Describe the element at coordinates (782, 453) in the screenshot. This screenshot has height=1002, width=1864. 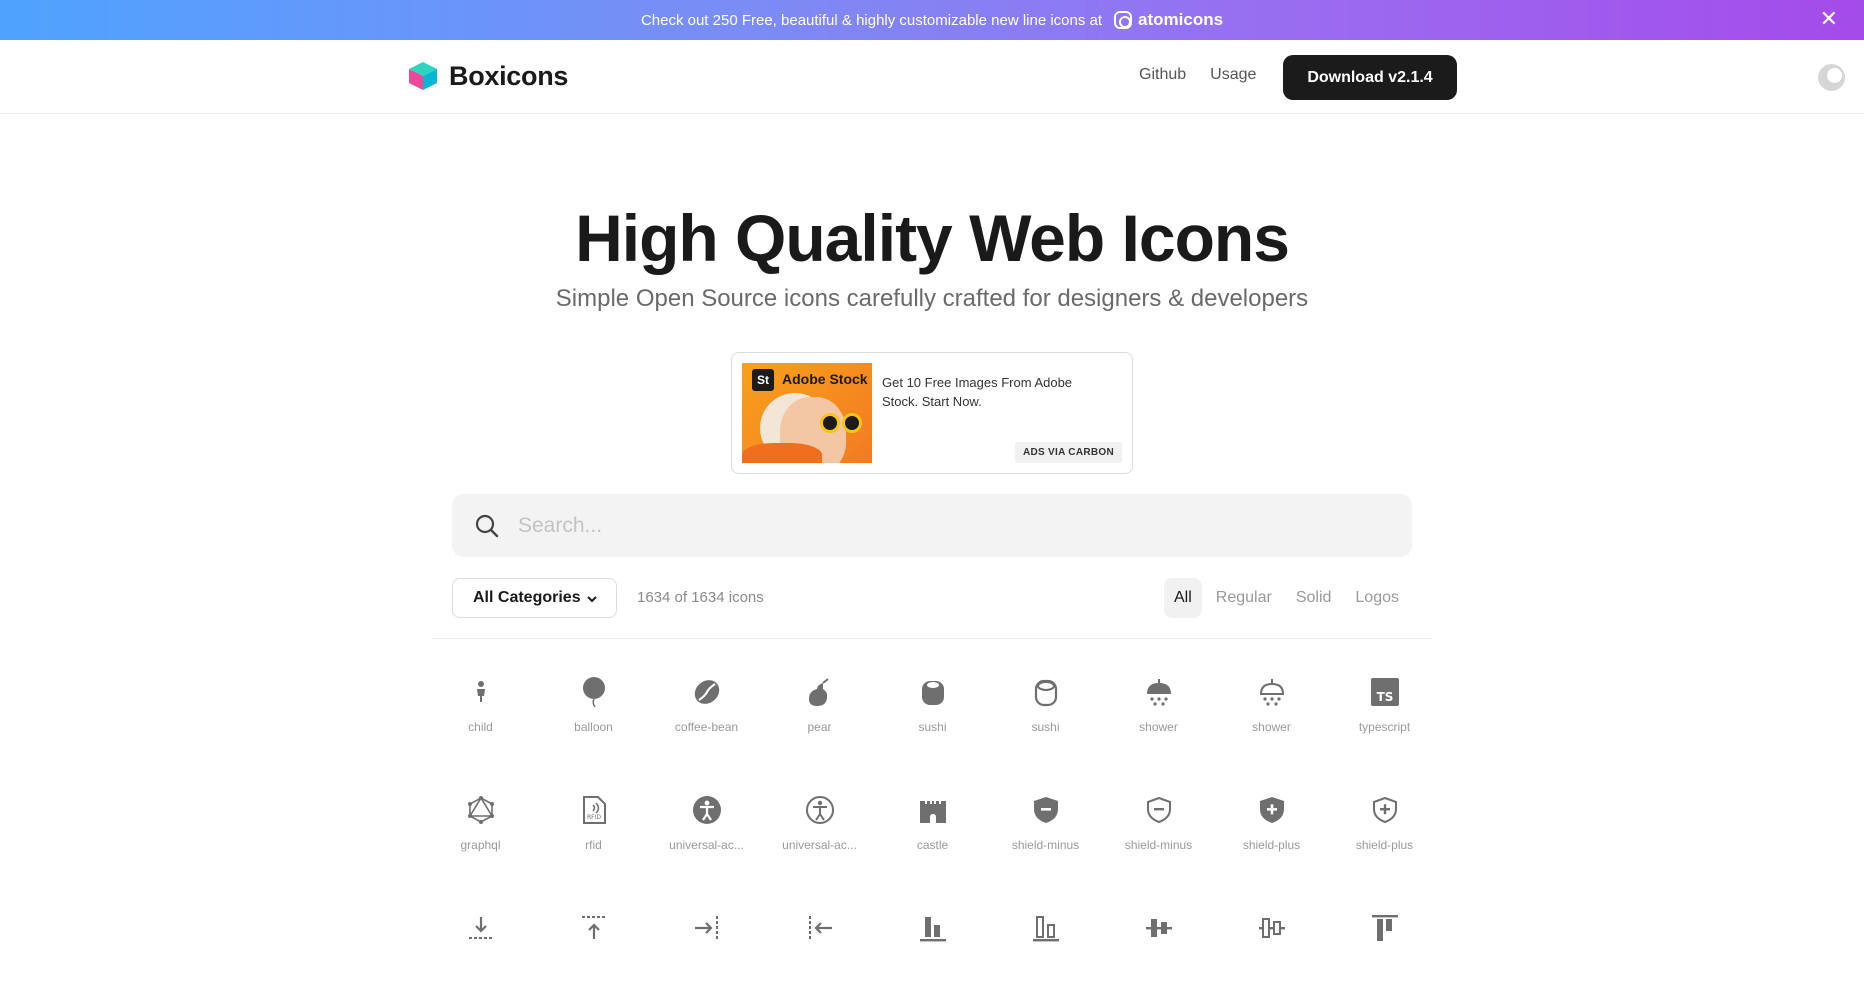
I see `ad-image-shirt` at that location.